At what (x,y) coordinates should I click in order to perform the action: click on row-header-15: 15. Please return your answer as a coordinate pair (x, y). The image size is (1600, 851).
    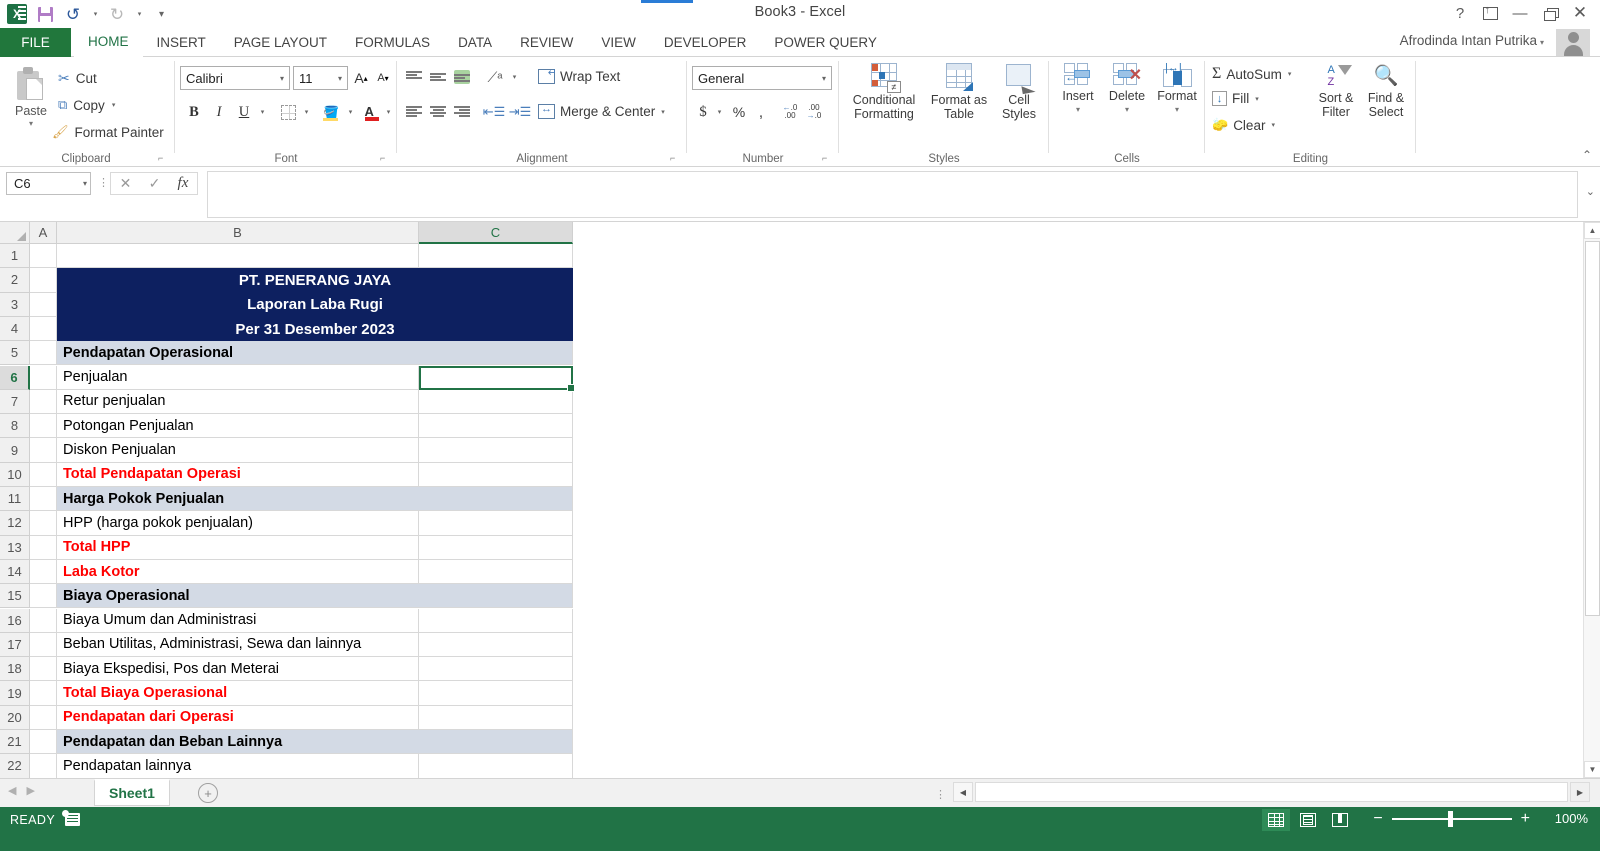
    Looking at the image, I should click on (15, 596).